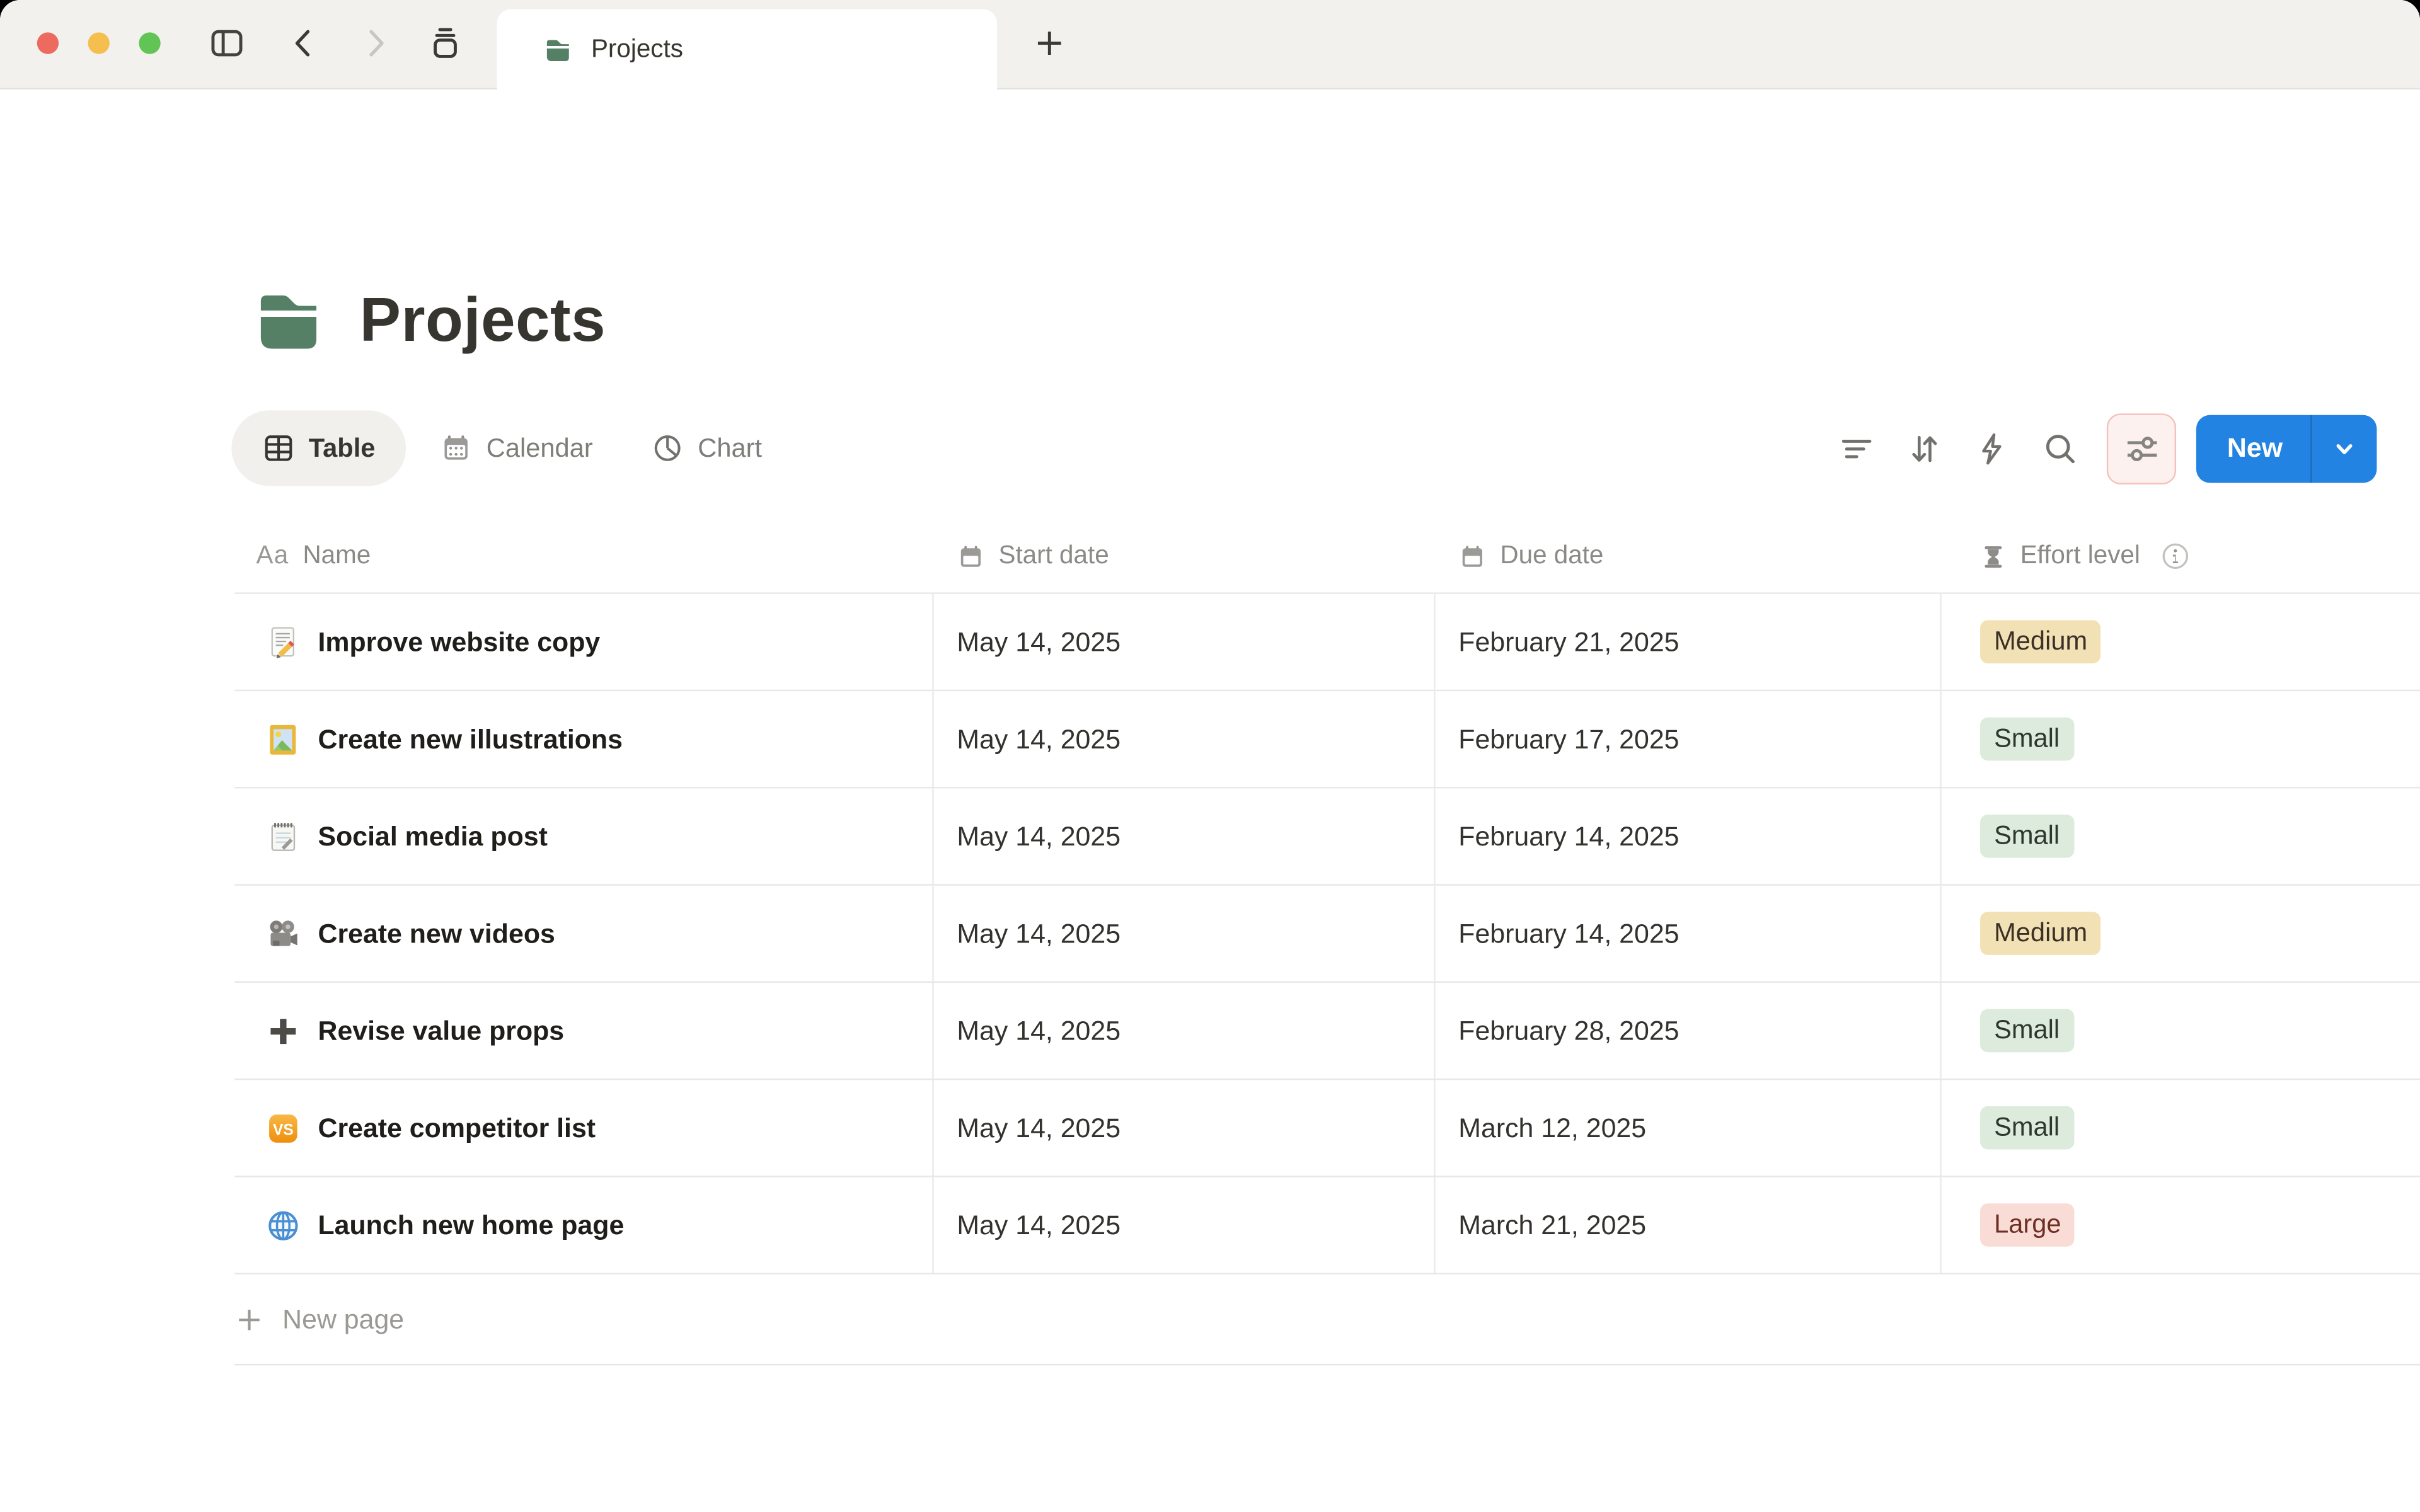 This screenshot has width=2420, height=1512. I want to click on page-header: Projects, so click(428, 321).